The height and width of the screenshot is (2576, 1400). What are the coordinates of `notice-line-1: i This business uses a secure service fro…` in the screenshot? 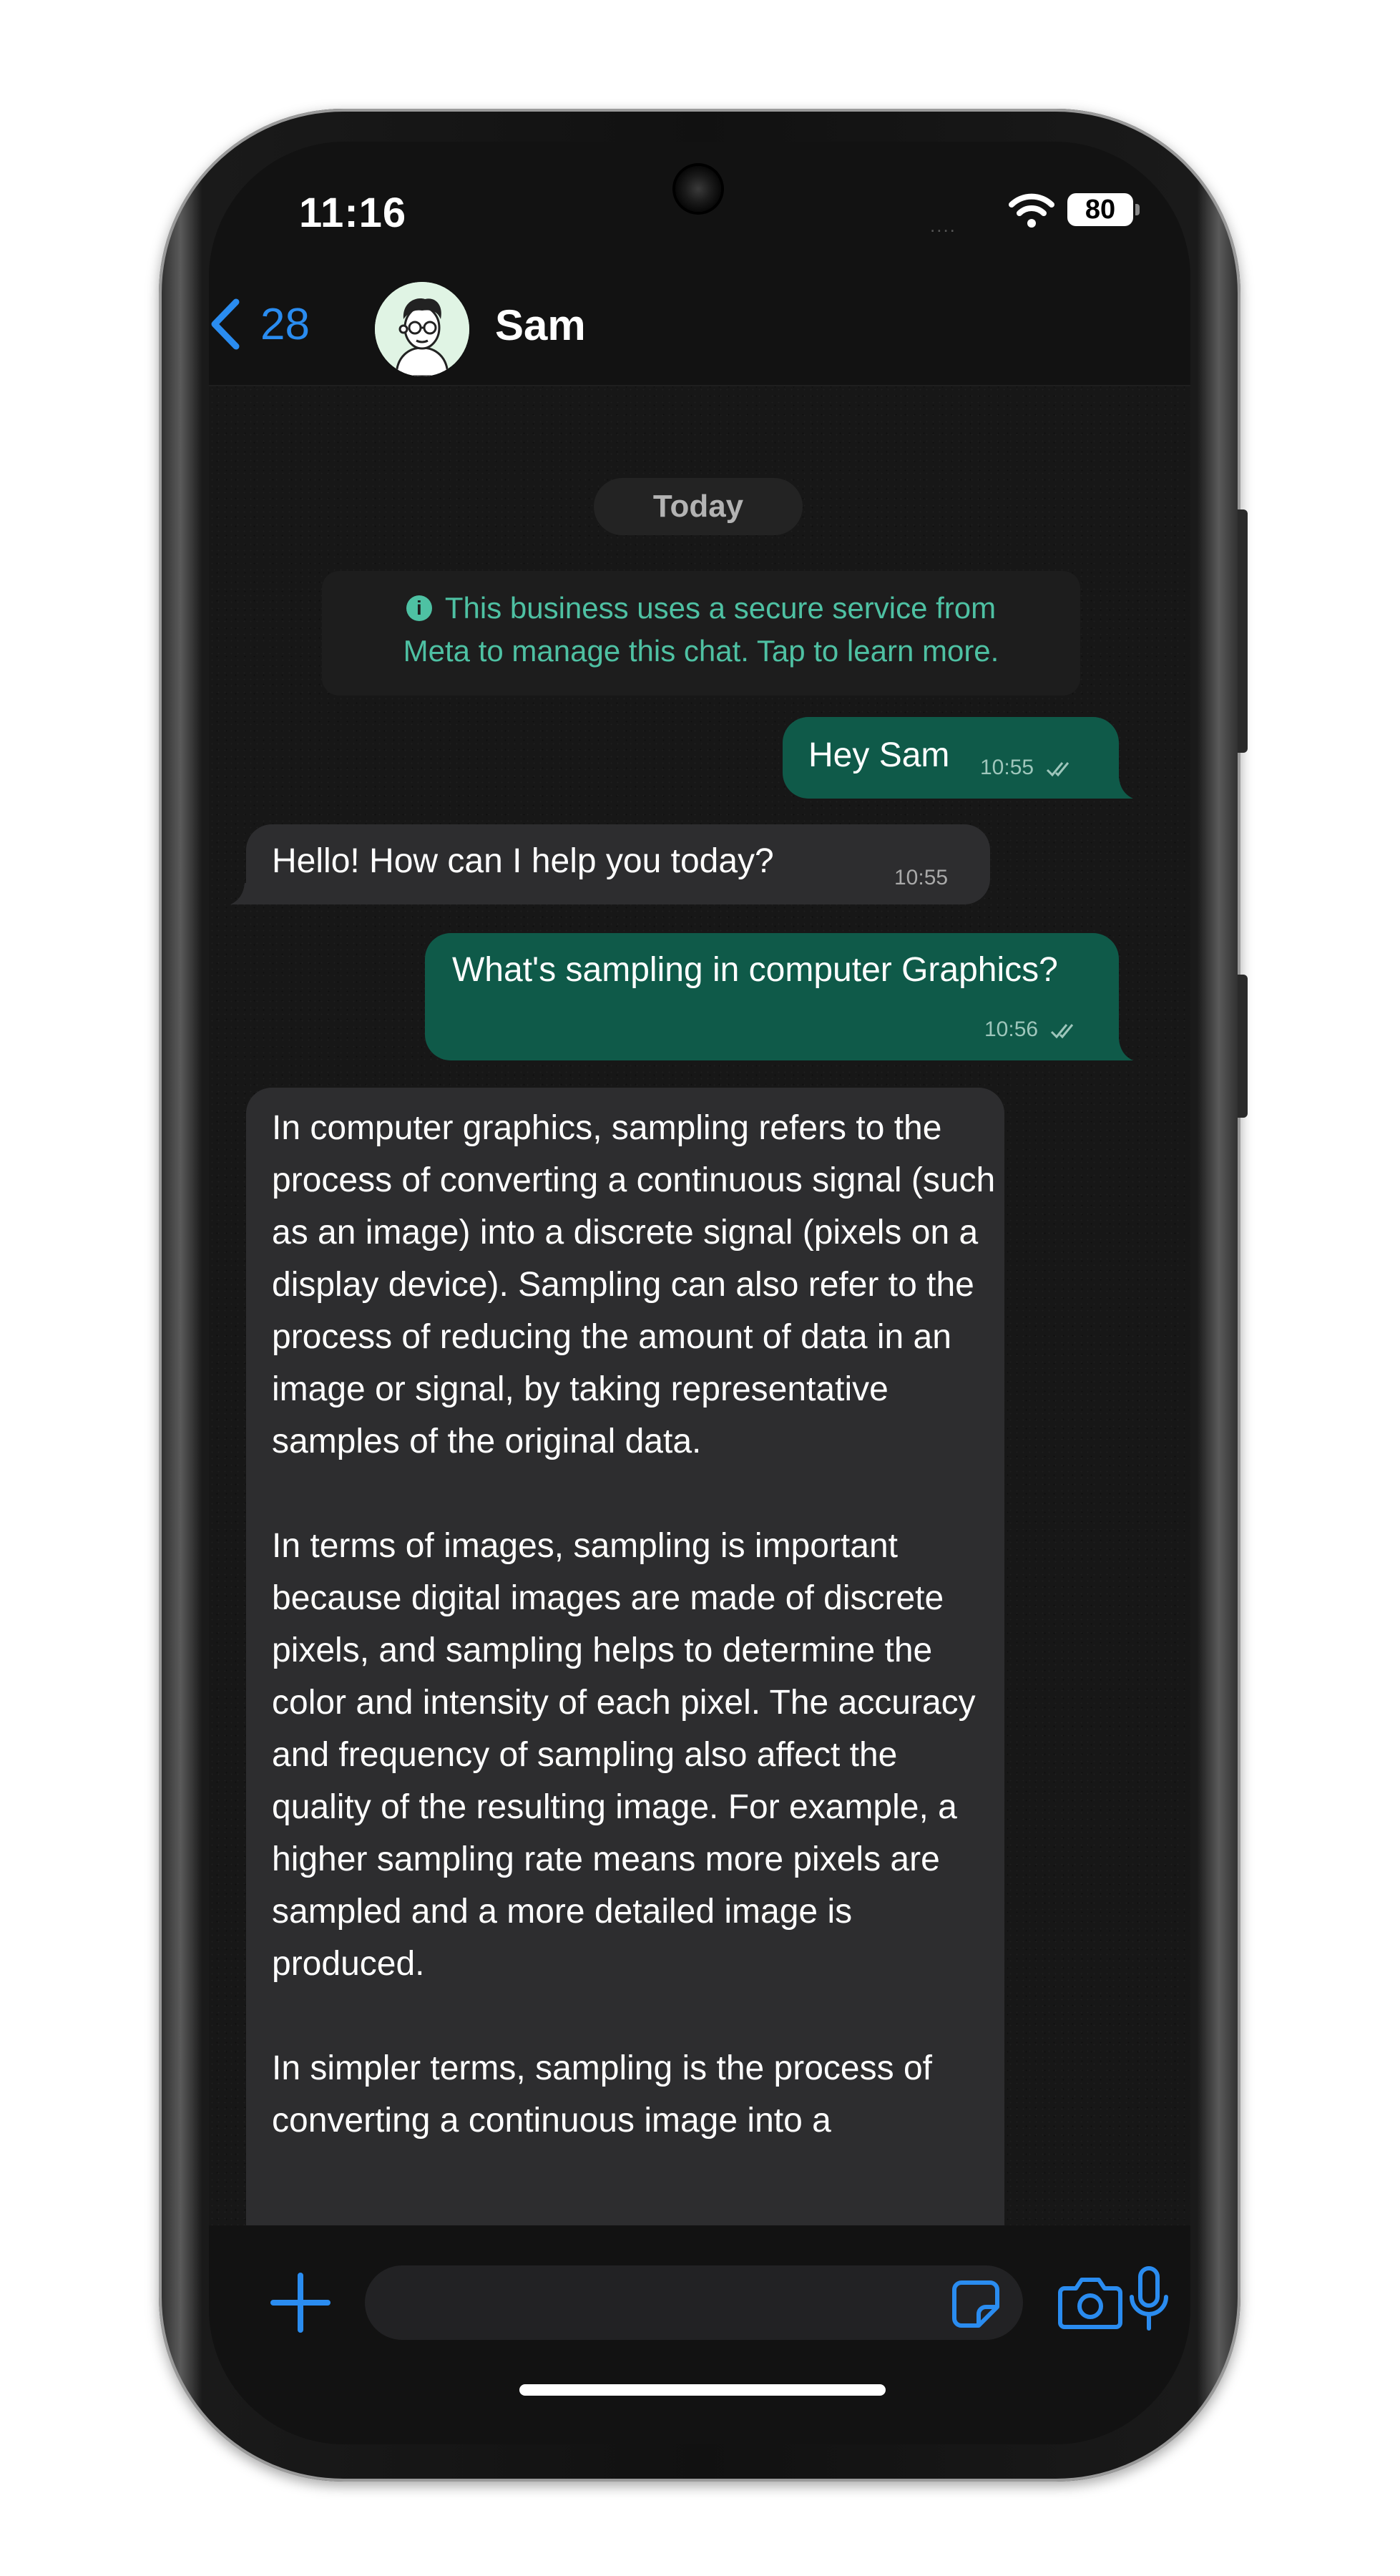 It's located at (701, 608).